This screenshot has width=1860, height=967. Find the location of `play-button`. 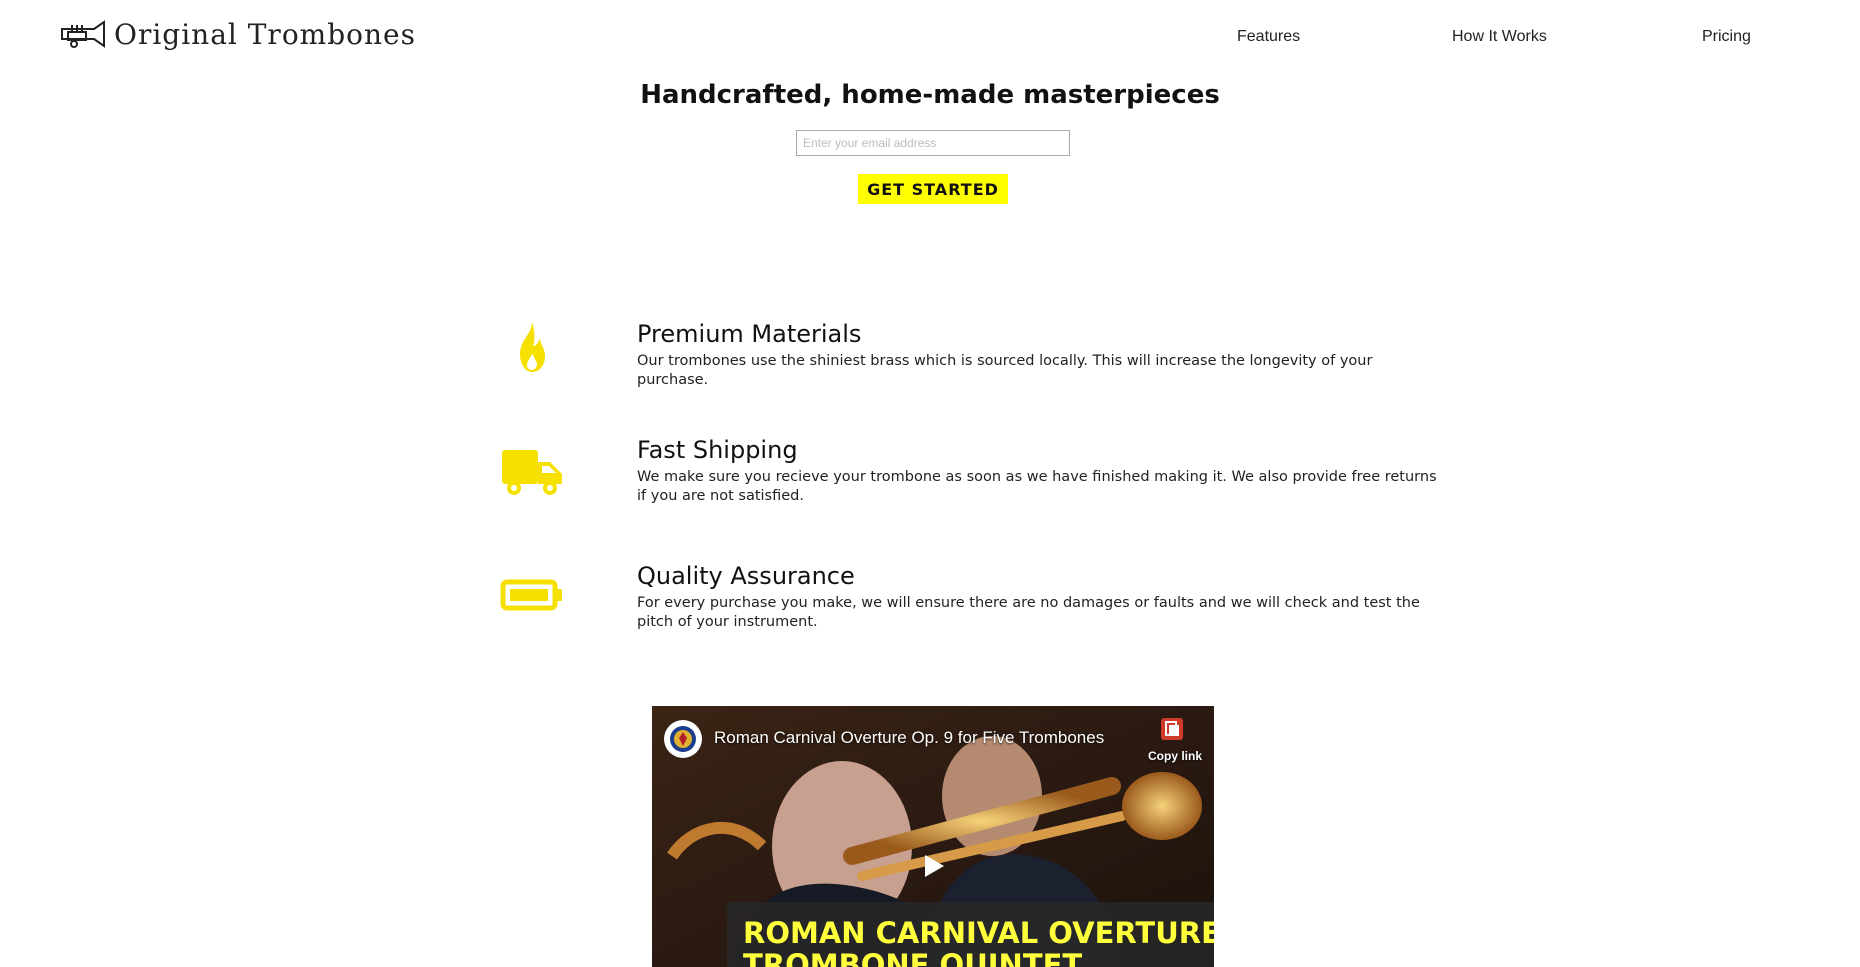

play-button is located at coordinates (934, 866).